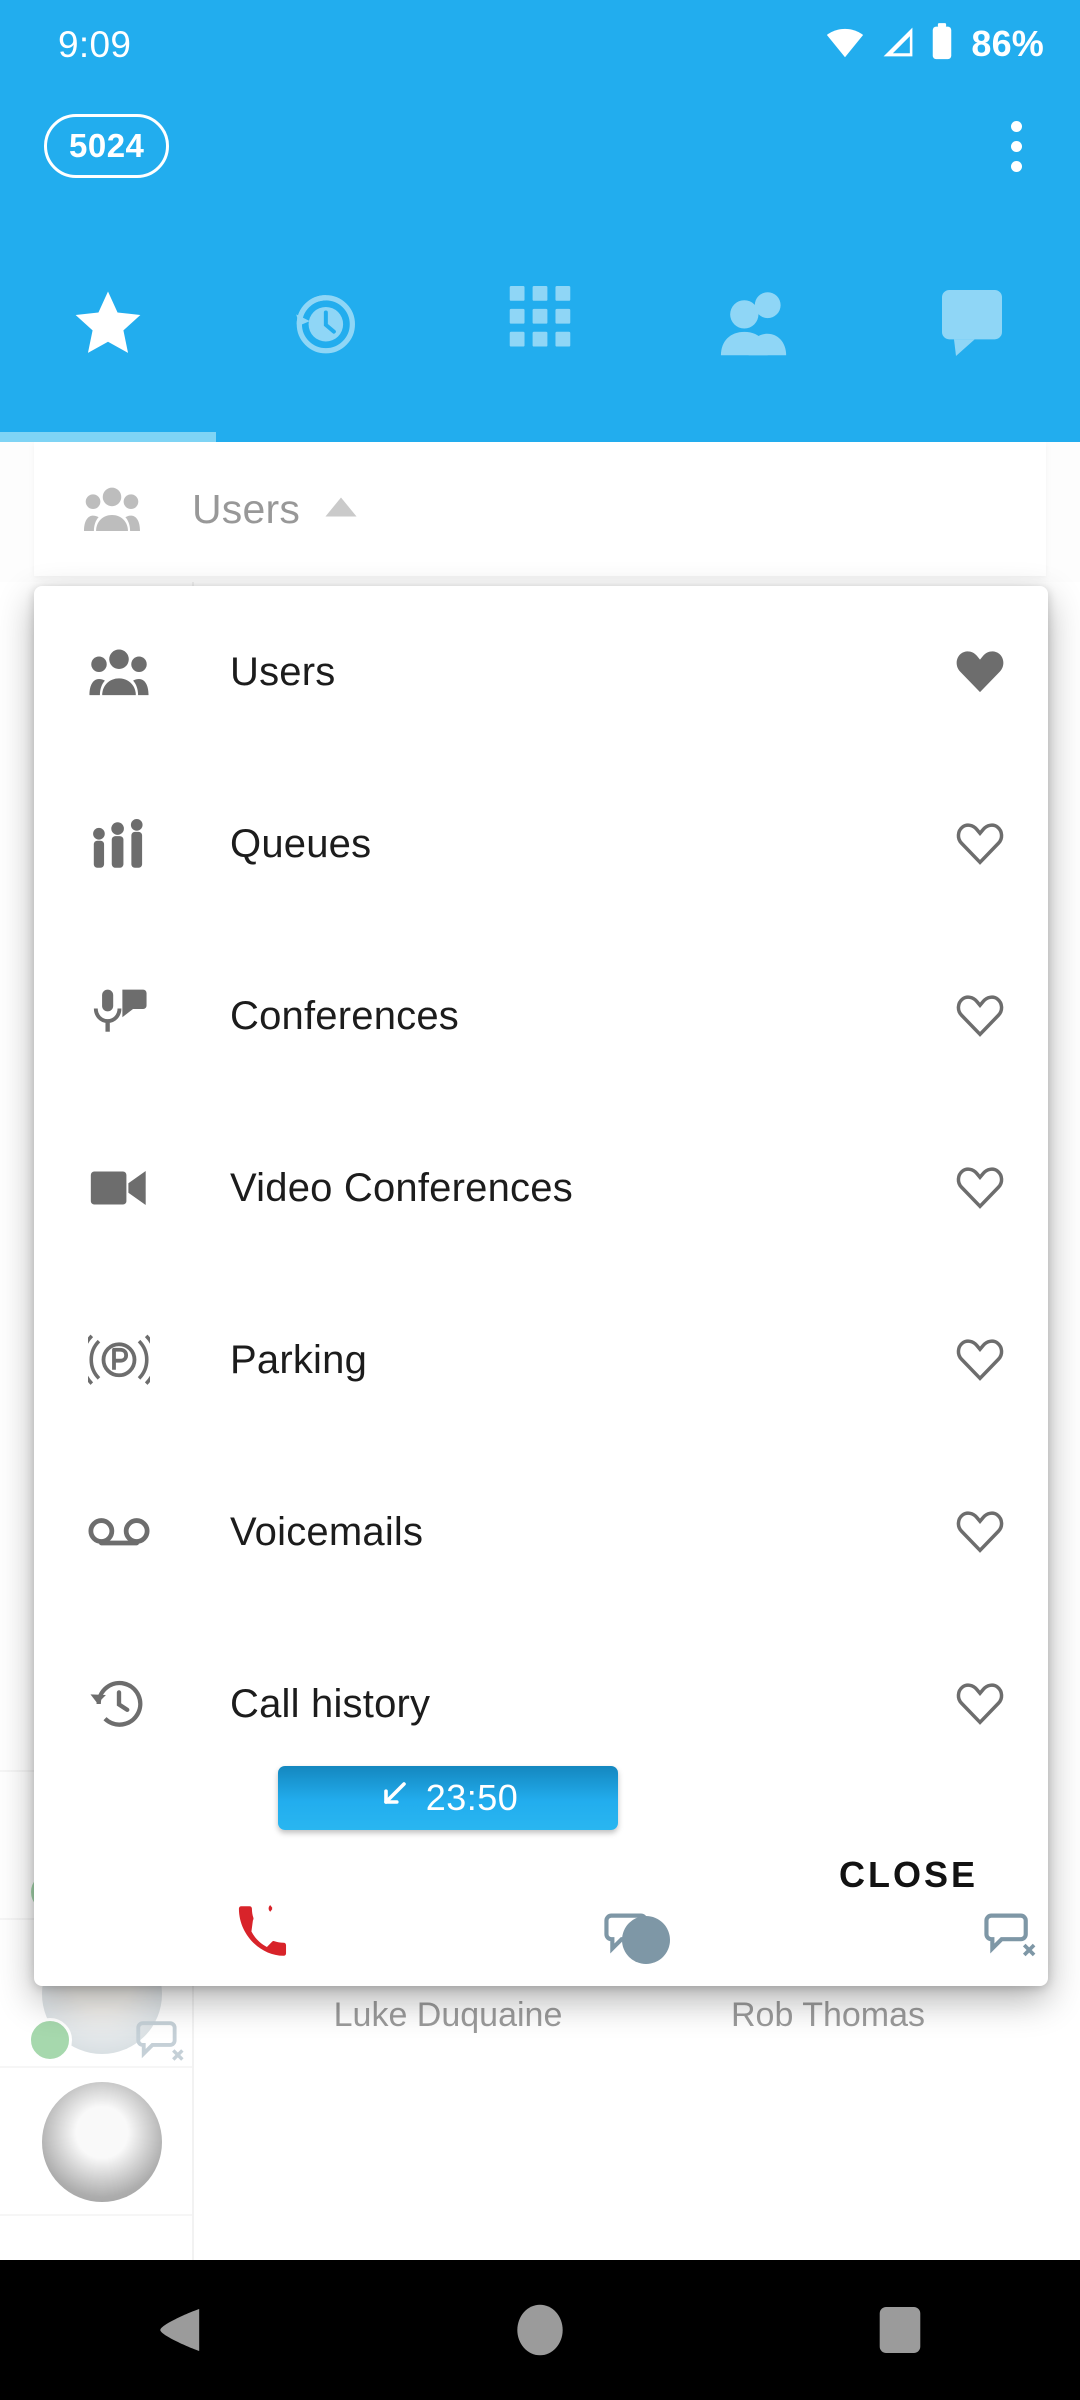 The image size is (1080, 2400). I want to click on tab-messages, so click(972, 323).